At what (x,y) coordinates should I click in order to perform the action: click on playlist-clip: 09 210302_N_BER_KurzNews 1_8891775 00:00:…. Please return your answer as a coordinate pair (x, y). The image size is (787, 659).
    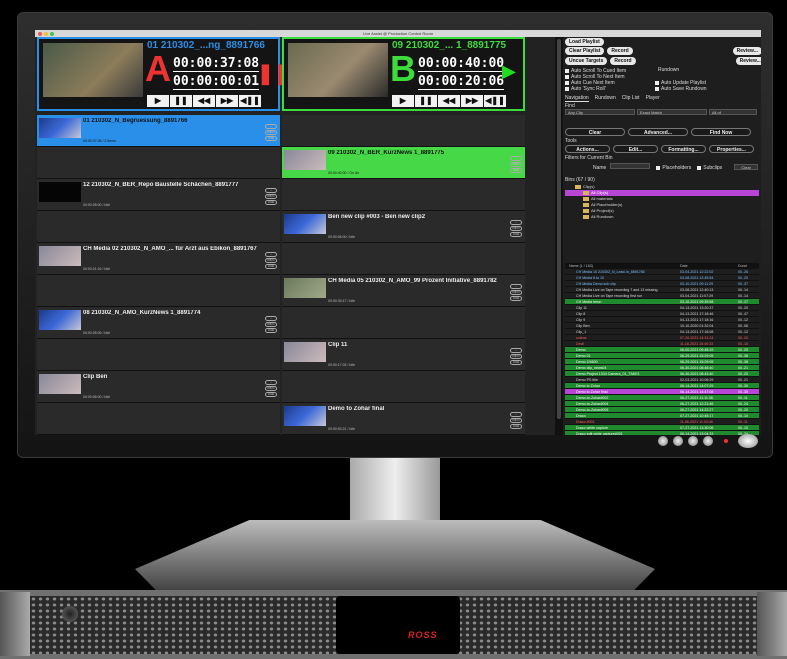
    Looking at the image, I should click on (403, 163).